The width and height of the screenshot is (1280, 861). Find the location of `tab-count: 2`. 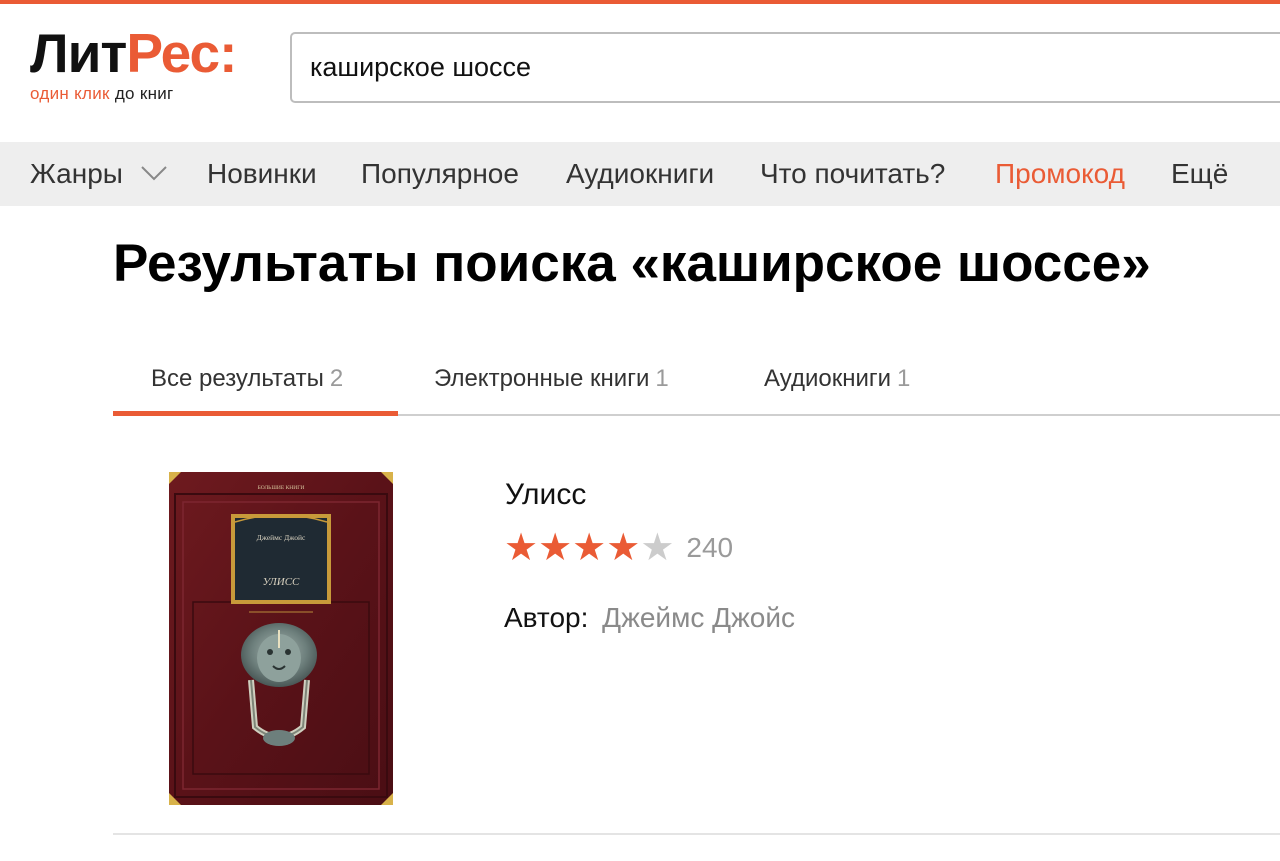

tab-count: 2 is located at coordinates (336, 378).